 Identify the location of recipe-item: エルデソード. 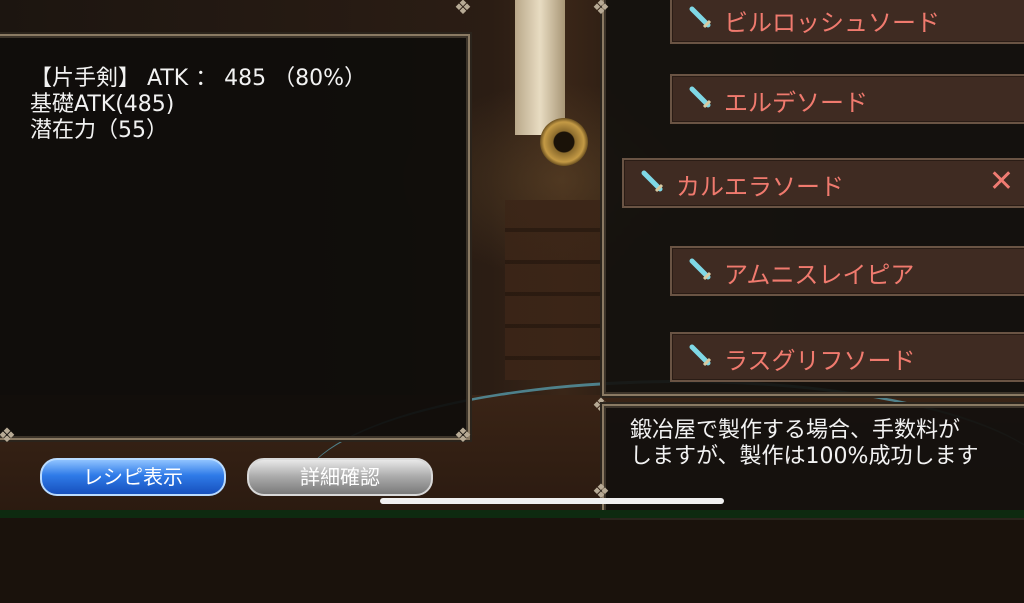
(847, 99).